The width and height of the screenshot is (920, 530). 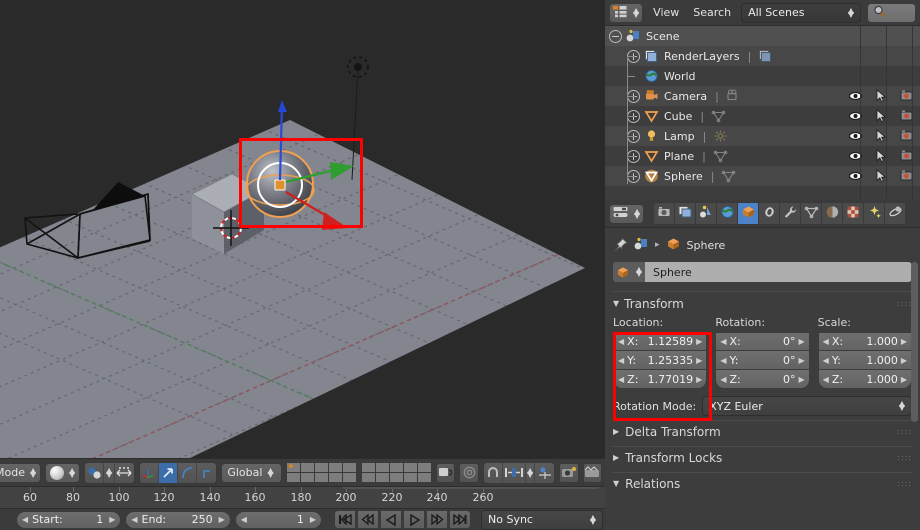 What do you see at coordinates (627, 213) in the screenshot?
I see `editor-type-select: ▲ ▼` at bounding box center [627, 213].